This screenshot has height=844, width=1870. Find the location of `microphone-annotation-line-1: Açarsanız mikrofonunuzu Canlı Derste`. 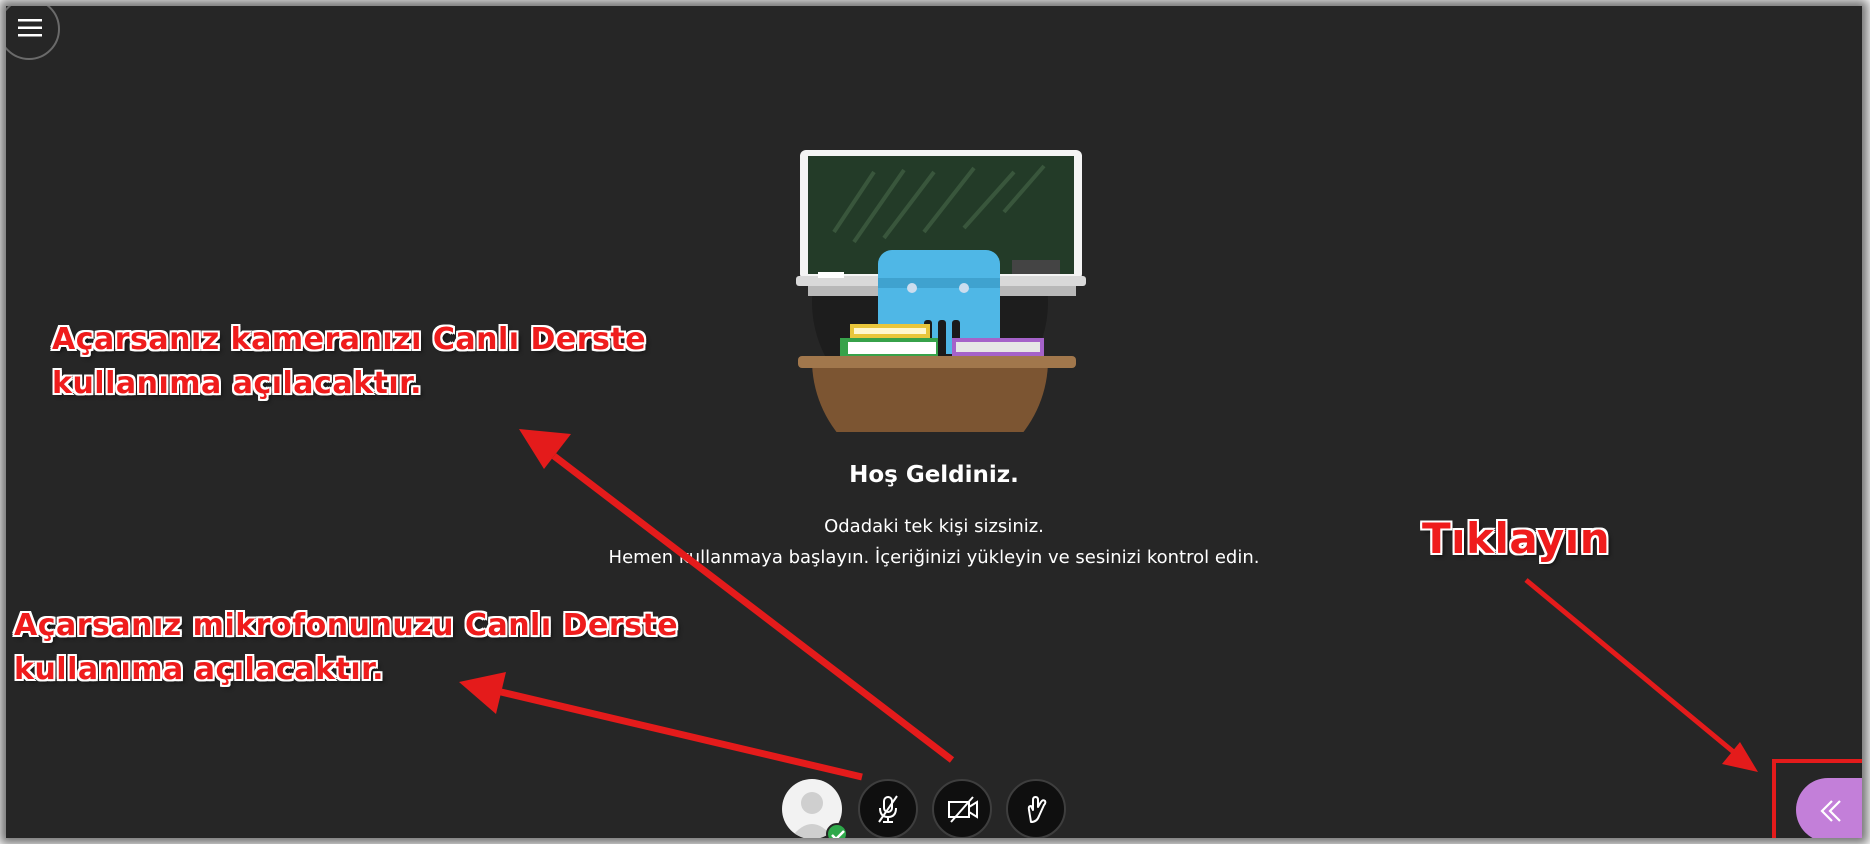

microphone-annotation-line-1: Açarsanız mikrofonunuzu Canlı Derste is located at coordinates (346, 625).